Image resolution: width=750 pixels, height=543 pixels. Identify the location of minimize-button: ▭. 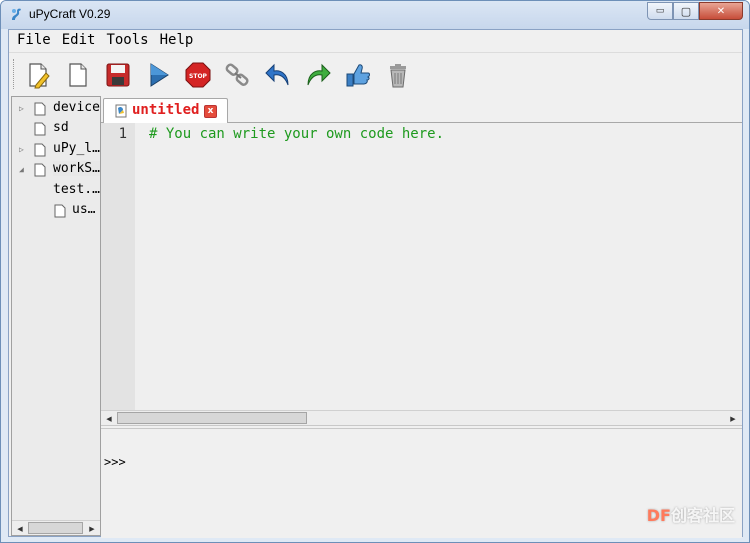
(660, 11).